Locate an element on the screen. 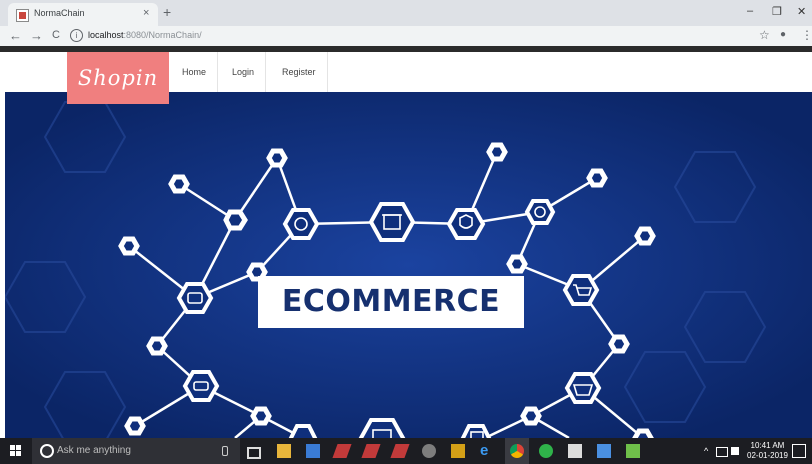 The image size is (812, 464). address-path: :8080/NormaChain/ is located at coordinates (162, 35).